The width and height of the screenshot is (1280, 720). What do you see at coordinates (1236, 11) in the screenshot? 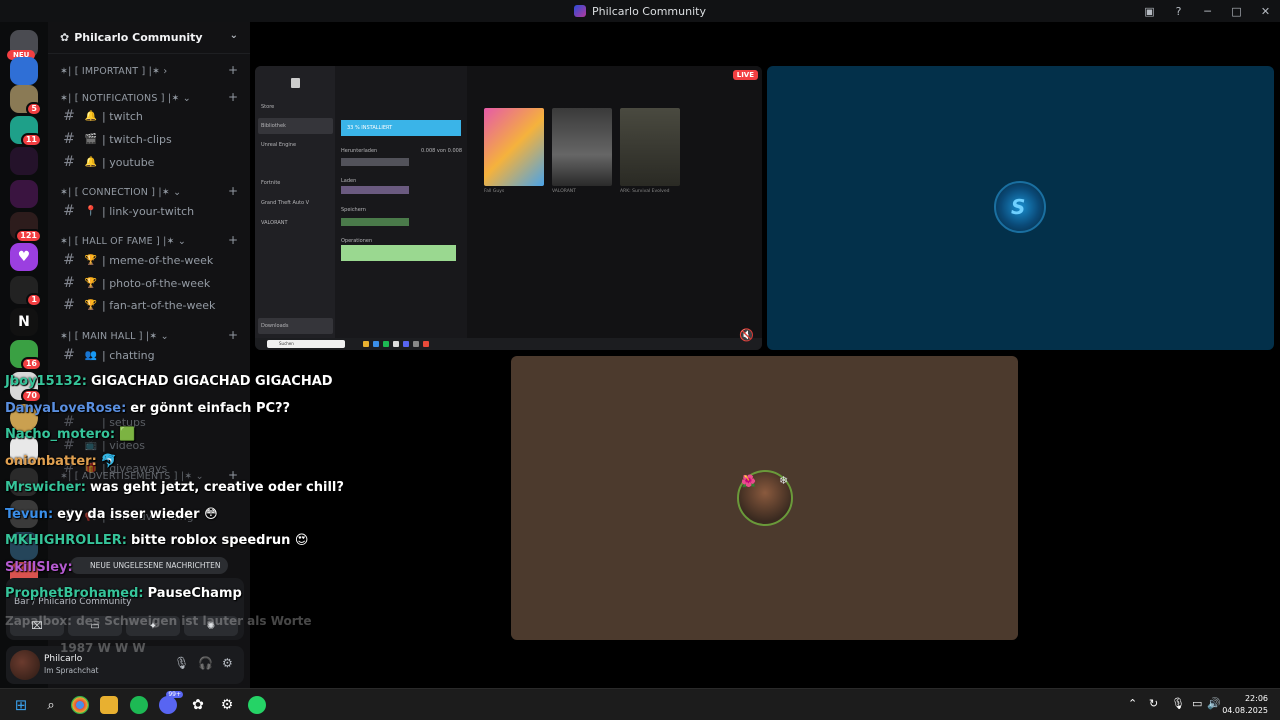
I see `maximize-button: □` at bounding box center [1236, 11].